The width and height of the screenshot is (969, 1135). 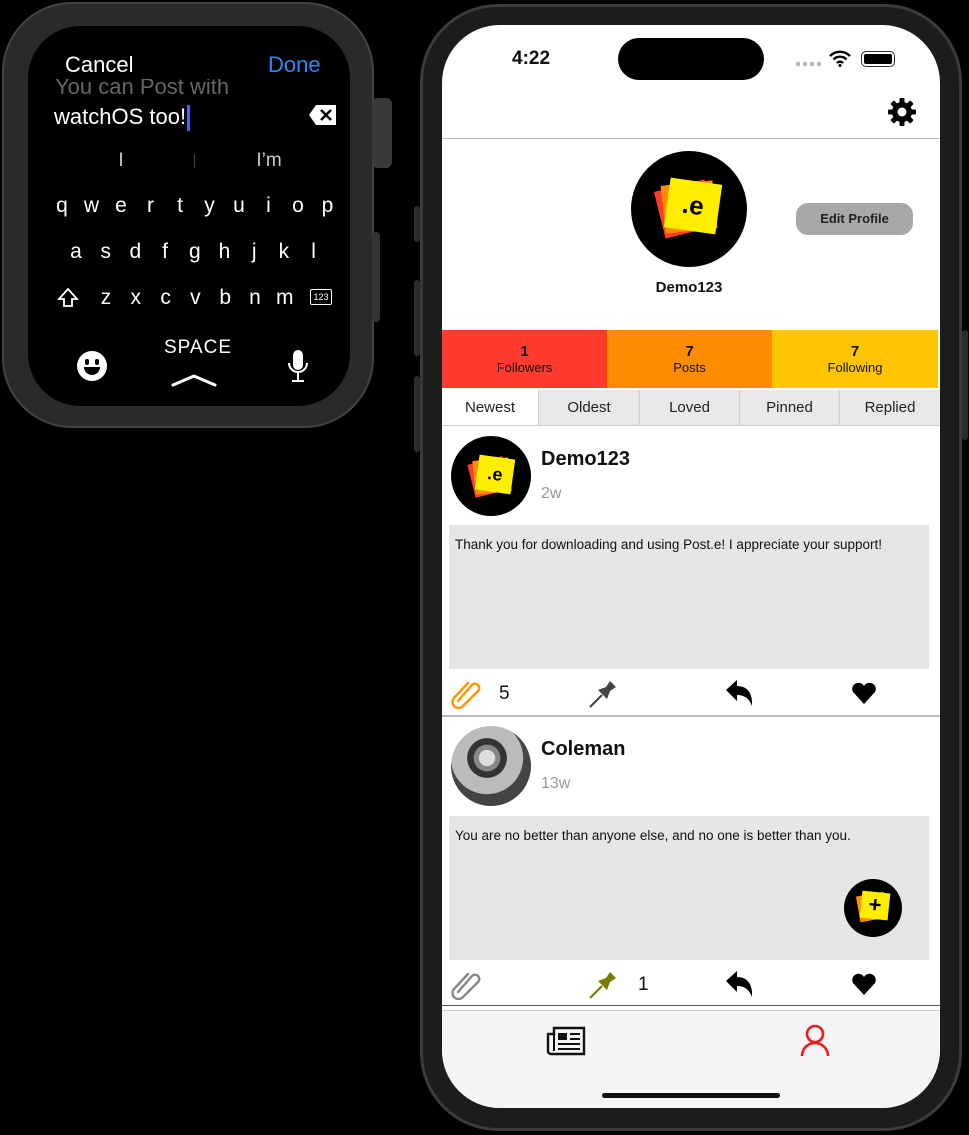 What do you see at coordinates (551, 493) in the screenshot?
I see `post-time: 2w` at bounding box center [551, 493].